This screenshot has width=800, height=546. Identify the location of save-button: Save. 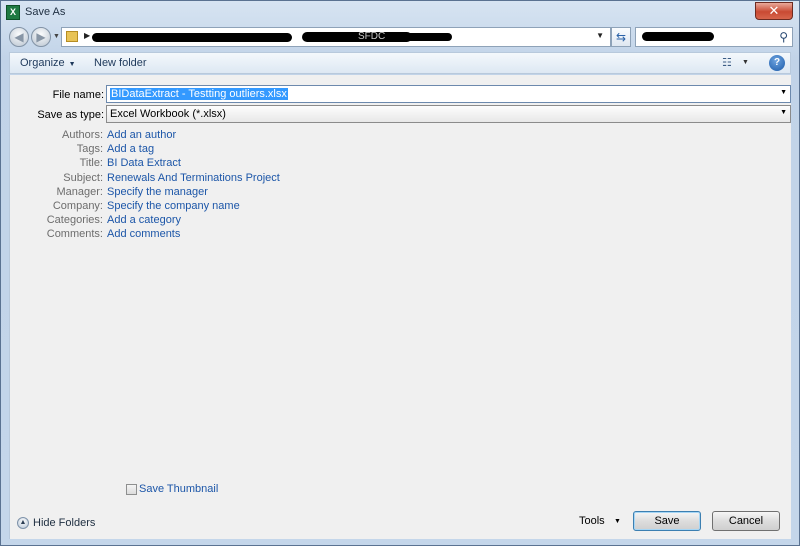
(667, 521).